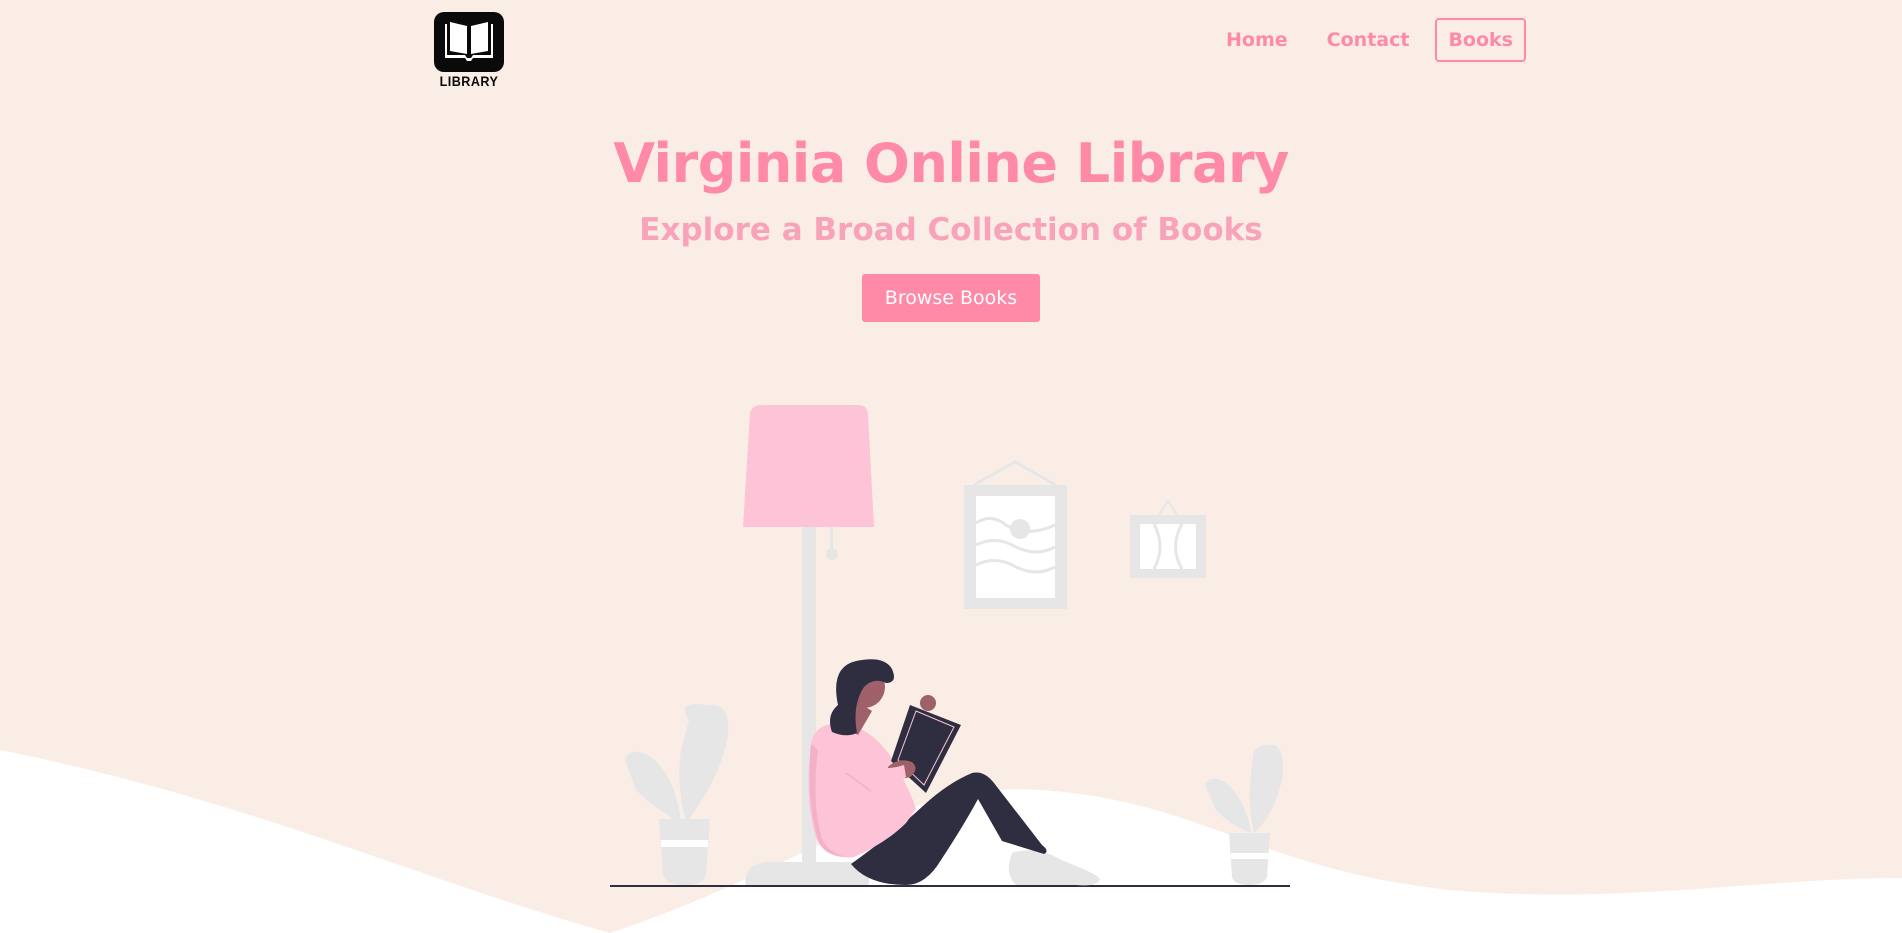 This screenshot has height=933, width=1902. Describe the element at coordinates (1257, 40) in the screenshot. I see `nav-home-link: Home` at that location.